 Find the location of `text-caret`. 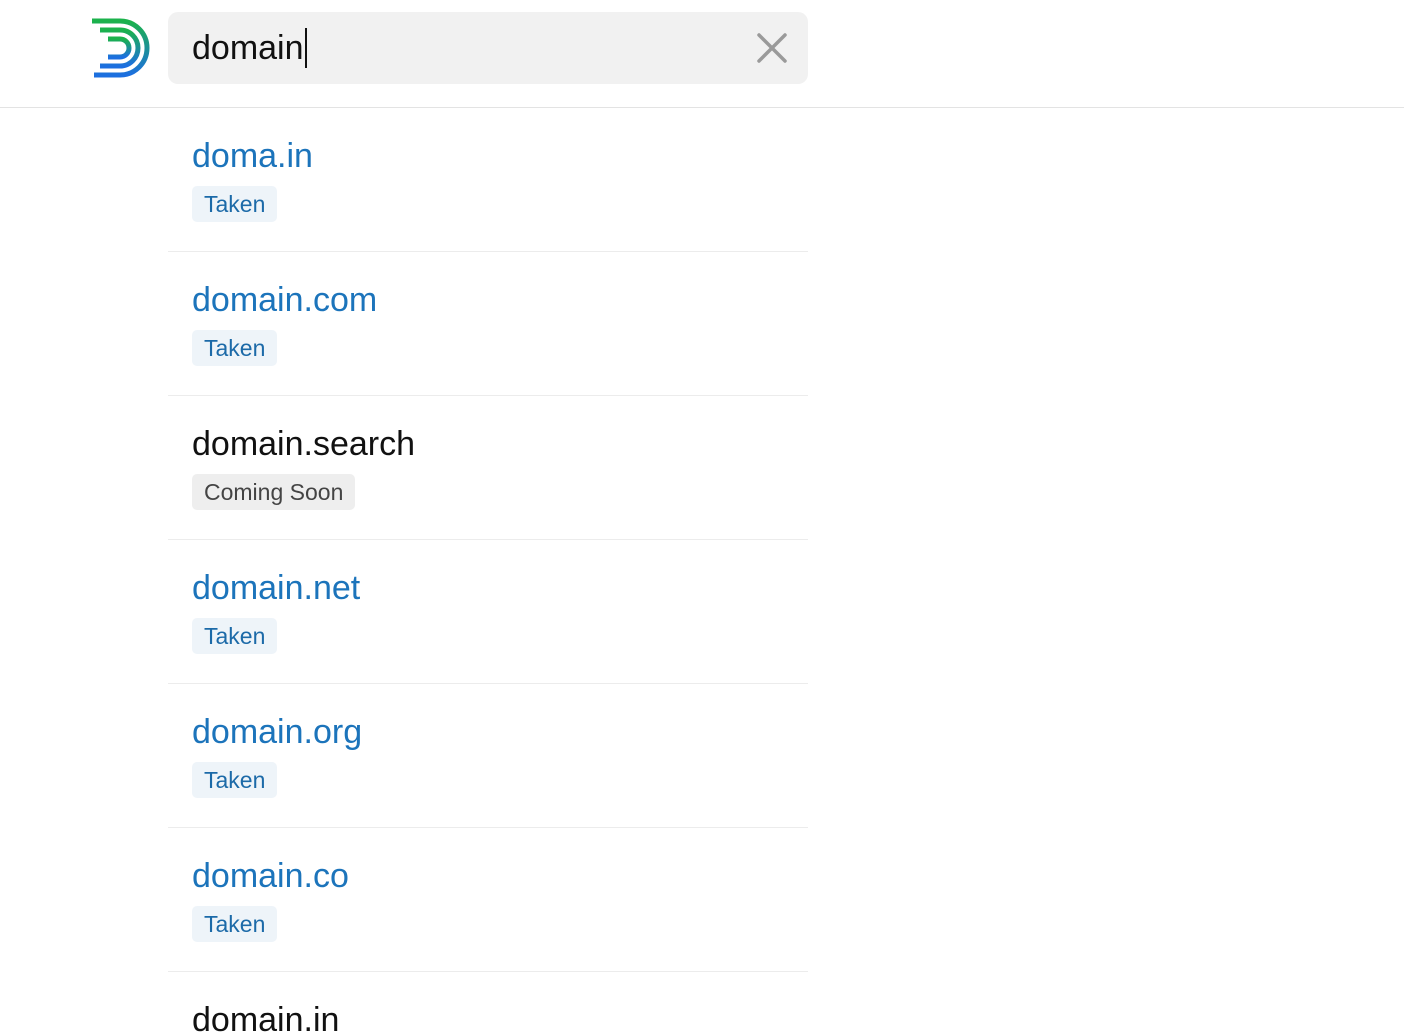

text-caret is located at coordinates (305, 48).